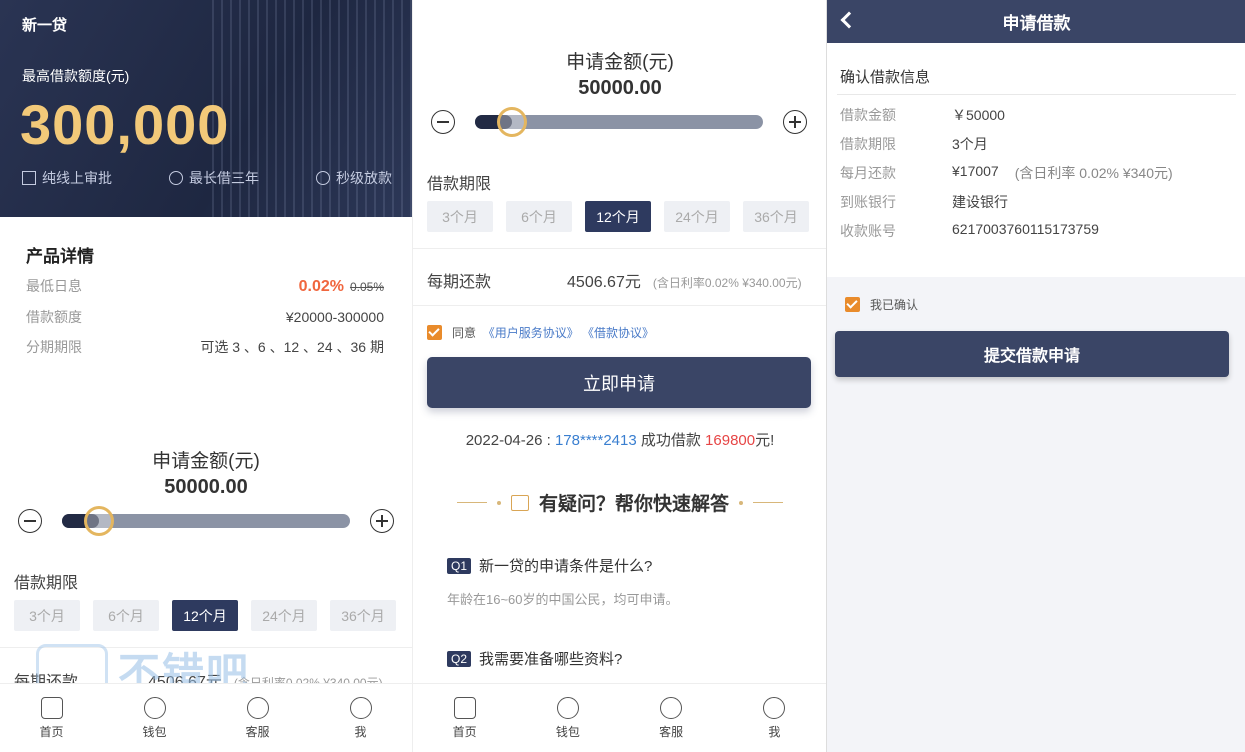  Describe the element at coordinates (765, 440) in the screenshot. I see `ticker-suffix: 元!` at that location.